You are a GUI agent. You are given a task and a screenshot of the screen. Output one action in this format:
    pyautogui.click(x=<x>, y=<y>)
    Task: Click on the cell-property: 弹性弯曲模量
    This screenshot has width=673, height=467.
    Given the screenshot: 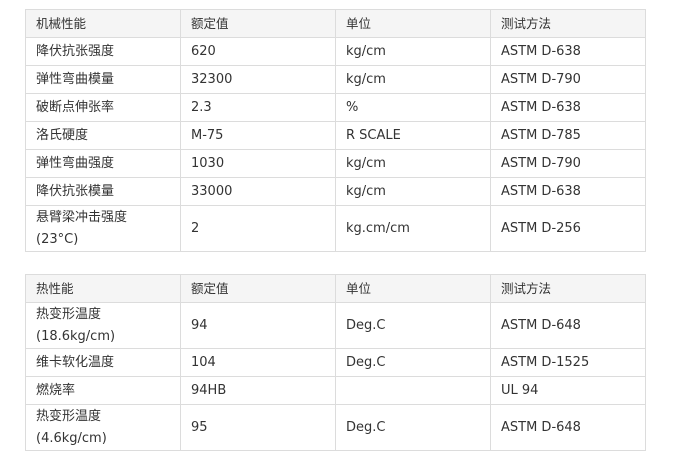 What is the action you would take?
    pyautogui.click(x=103, y=79)
    